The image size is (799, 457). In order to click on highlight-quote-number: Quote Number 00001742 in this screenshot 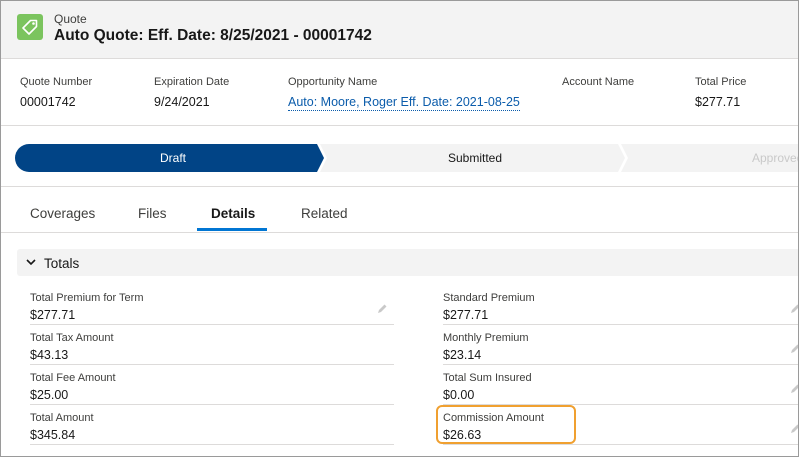, I will do `click(56, 92)`.